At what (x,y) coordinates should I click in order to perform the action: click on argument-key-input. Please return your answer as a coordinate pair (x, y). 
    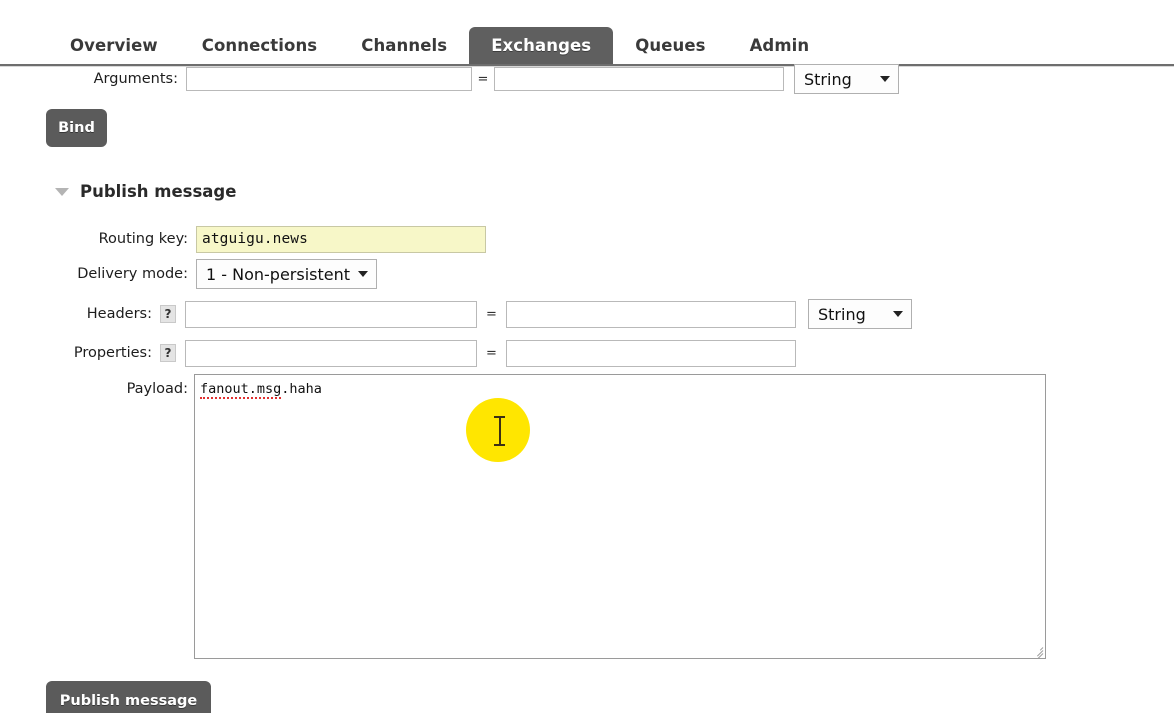
    Looking at the image, I should click on (329, 79).